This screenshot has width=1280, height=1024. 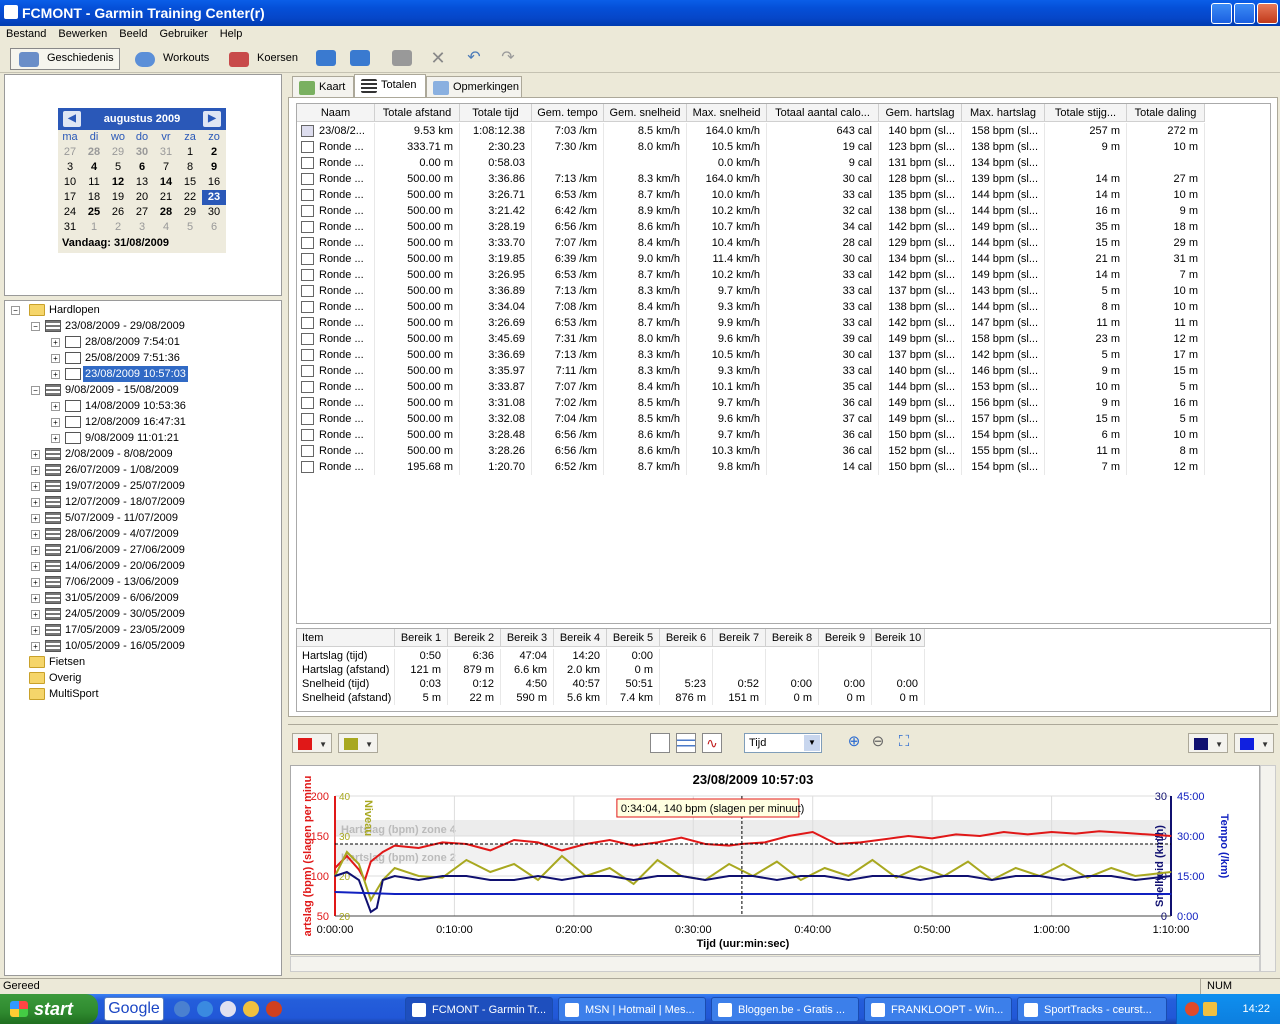 What do you see at coordinates (142, 182) in the screenshot?
I see `calendar-day: 13` at bounding box center [142, 182].